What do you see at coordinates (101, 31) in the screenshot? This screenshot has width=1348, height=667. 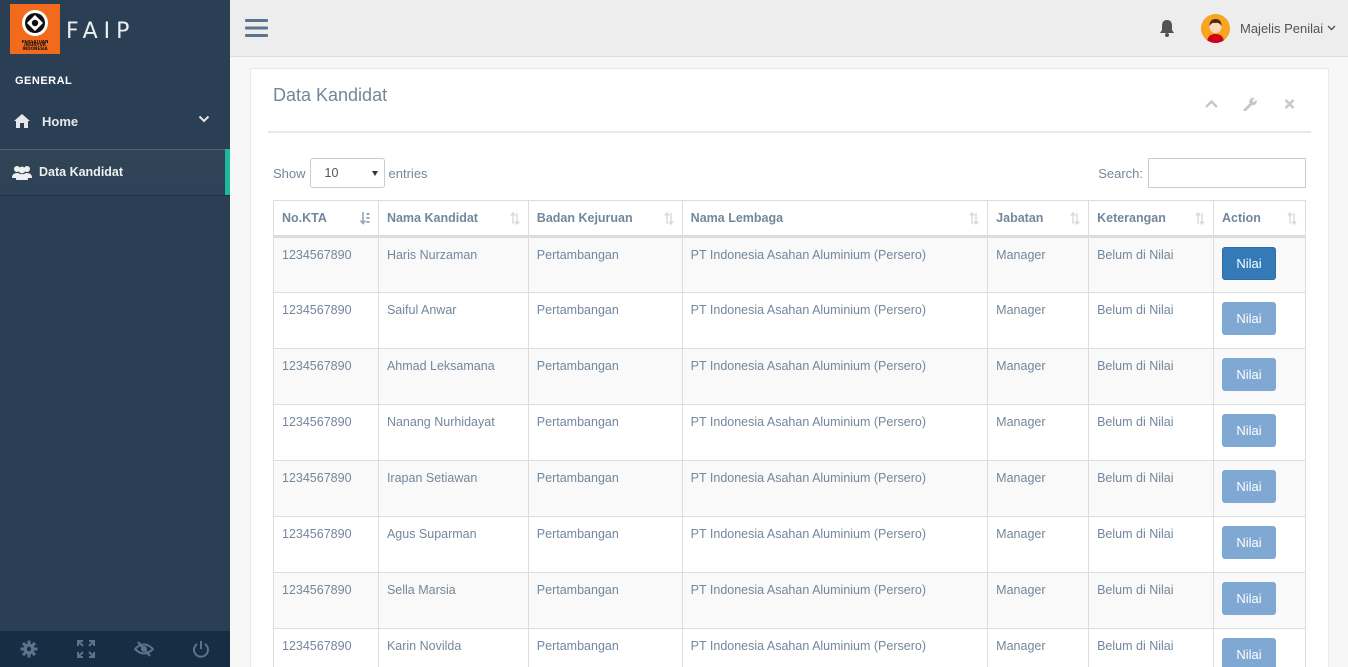 I see `brand-name: FAIP` at bounding box center [101, 31].